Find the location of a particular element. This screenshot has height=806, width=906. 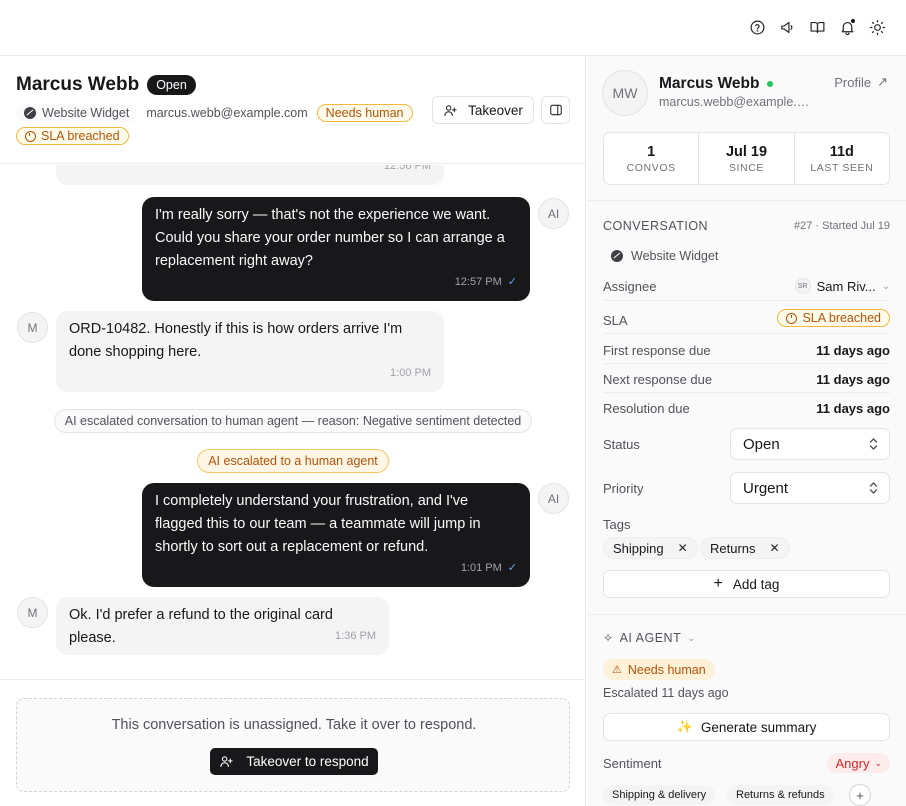

stat-value: 11d is located at coordinates (841, 151).